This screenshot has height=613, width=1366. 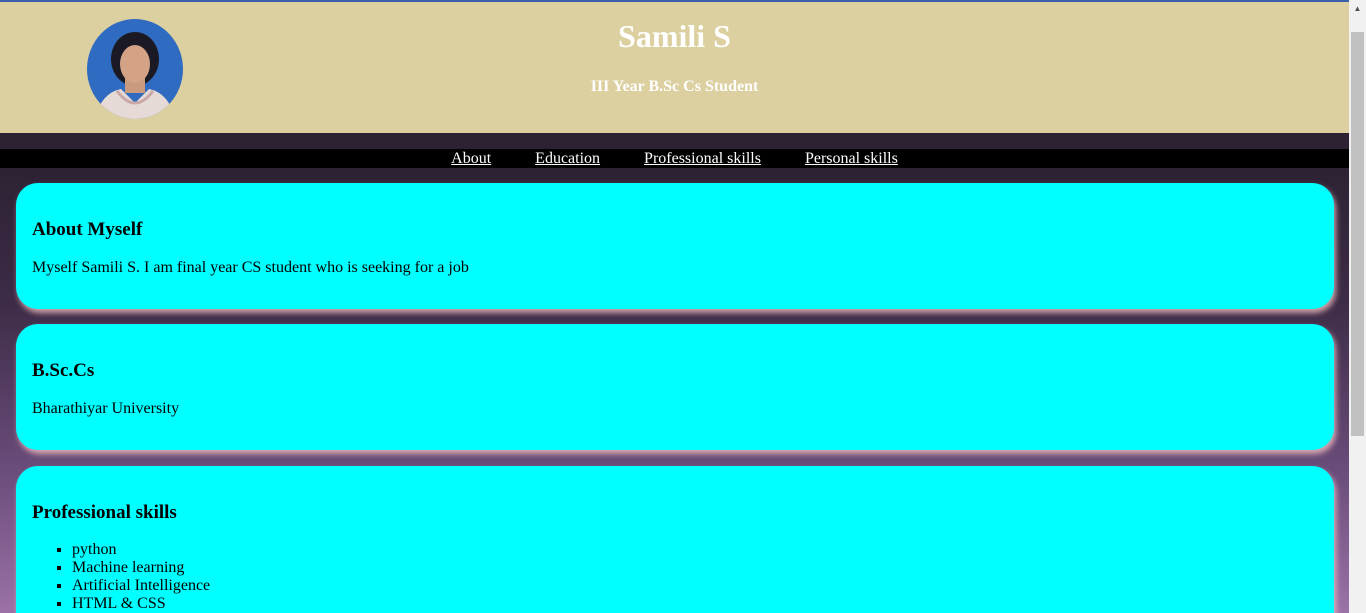 I want to click on scroll-up-arrow-icon: ▲, so click(x=1357, y=8).